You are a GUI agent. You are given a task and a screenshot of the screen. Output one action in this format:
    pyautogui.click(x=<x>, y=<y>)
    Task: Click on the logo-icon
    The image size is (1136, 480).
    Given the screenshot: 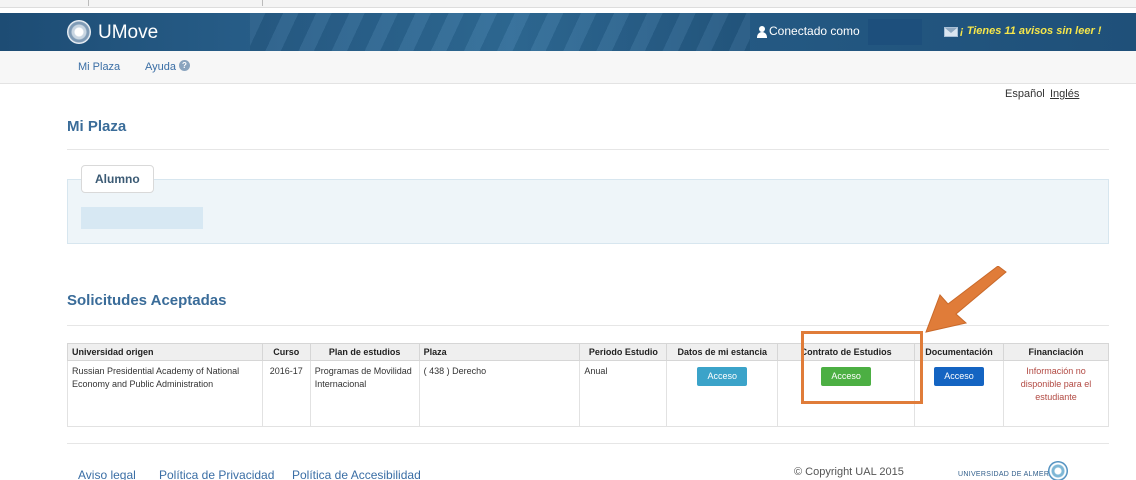 What is the action you would take?
    pyautogui.click(x=79, y=32)
    